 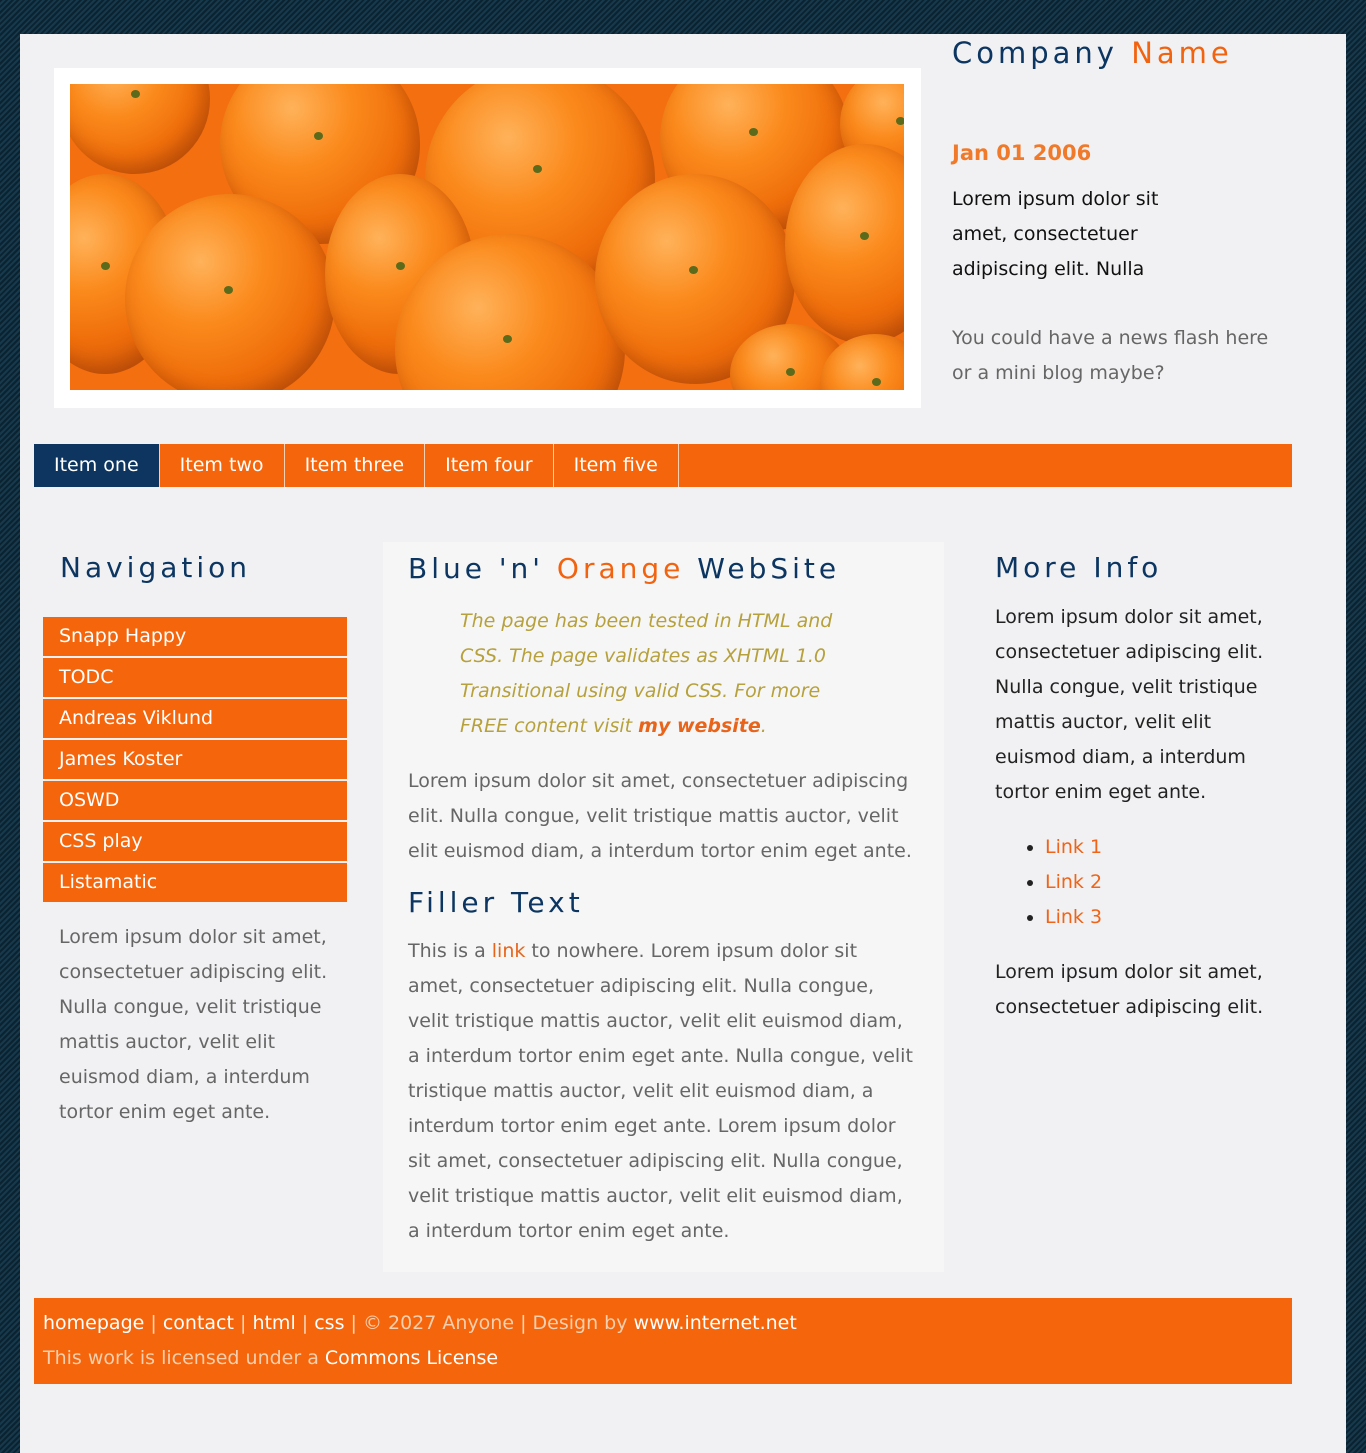 I want to click on sidebar-item: CSS play, so click(x=195, y=841).